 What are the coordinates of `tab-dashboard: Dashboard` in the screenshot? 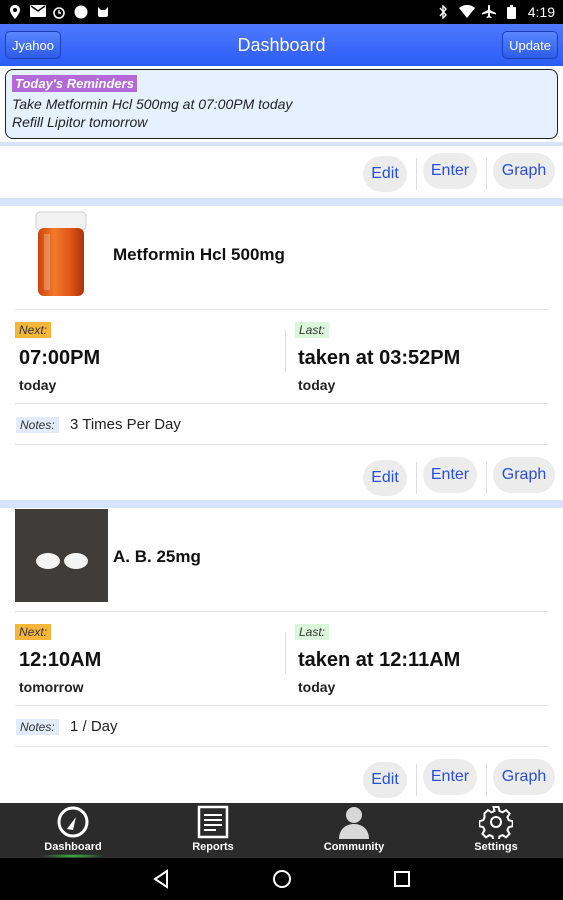 It's located at (73, 830).